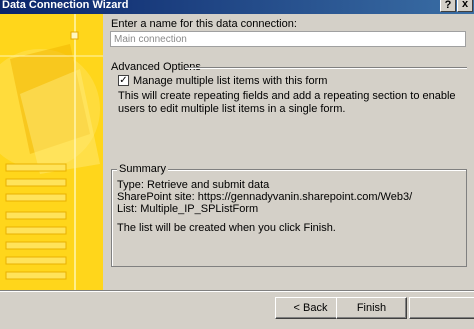  I want to click on advanced-options-divider, so click(326, 68).